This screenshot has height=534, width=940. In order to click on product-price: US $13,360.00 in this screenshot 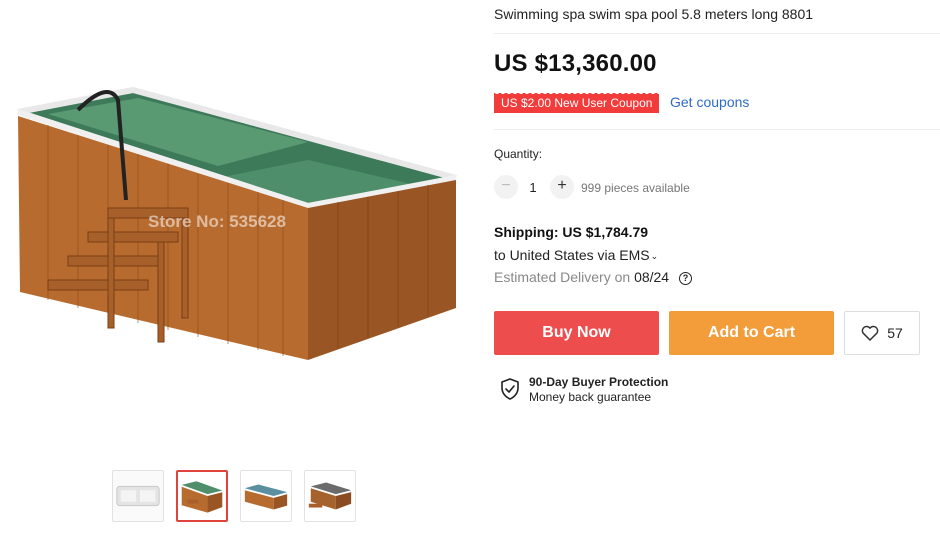, I will do `click(575, 63)`.